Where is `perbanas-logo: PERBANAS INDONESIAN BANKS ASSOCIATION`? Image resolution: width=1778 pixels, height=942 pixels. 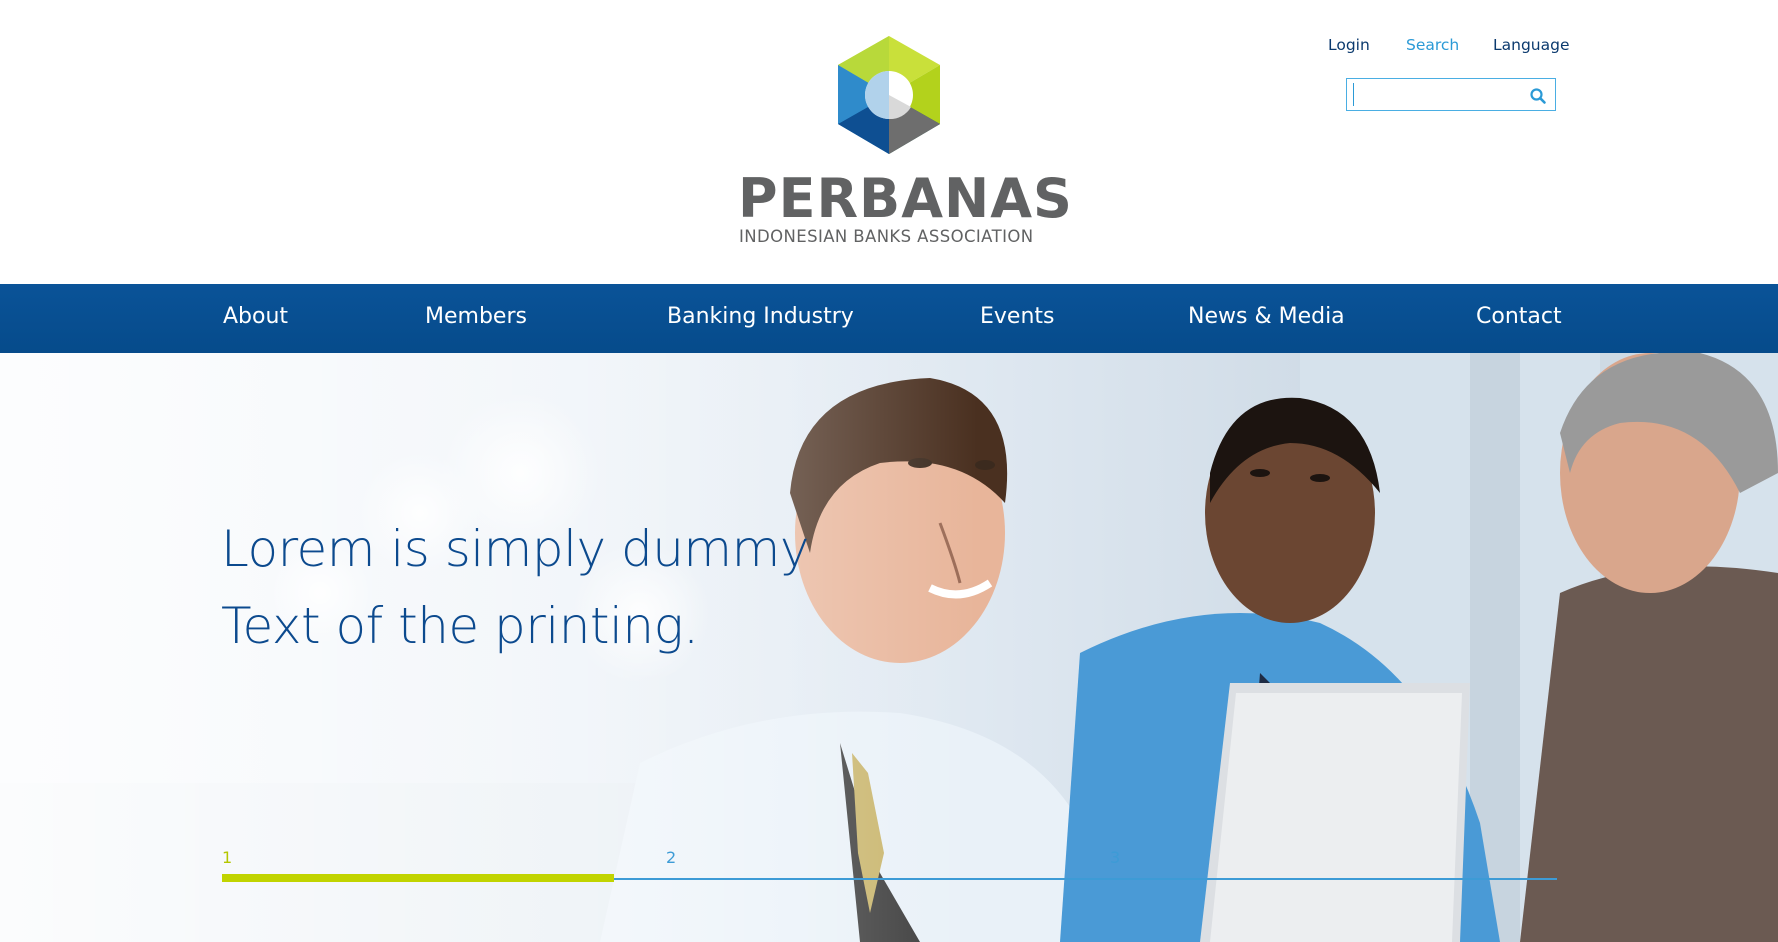 perbanas-logo: PERBANAS INDONESIAN BANKS ASSOCIATION is located at coordinates (905, 143).